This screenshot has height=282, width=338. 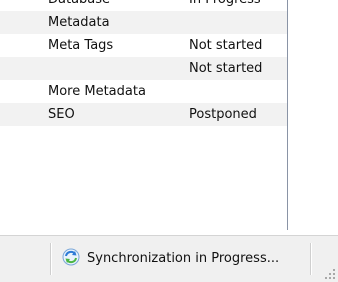 I want to click on task-status: In Progress, so click(x=225, y=5).